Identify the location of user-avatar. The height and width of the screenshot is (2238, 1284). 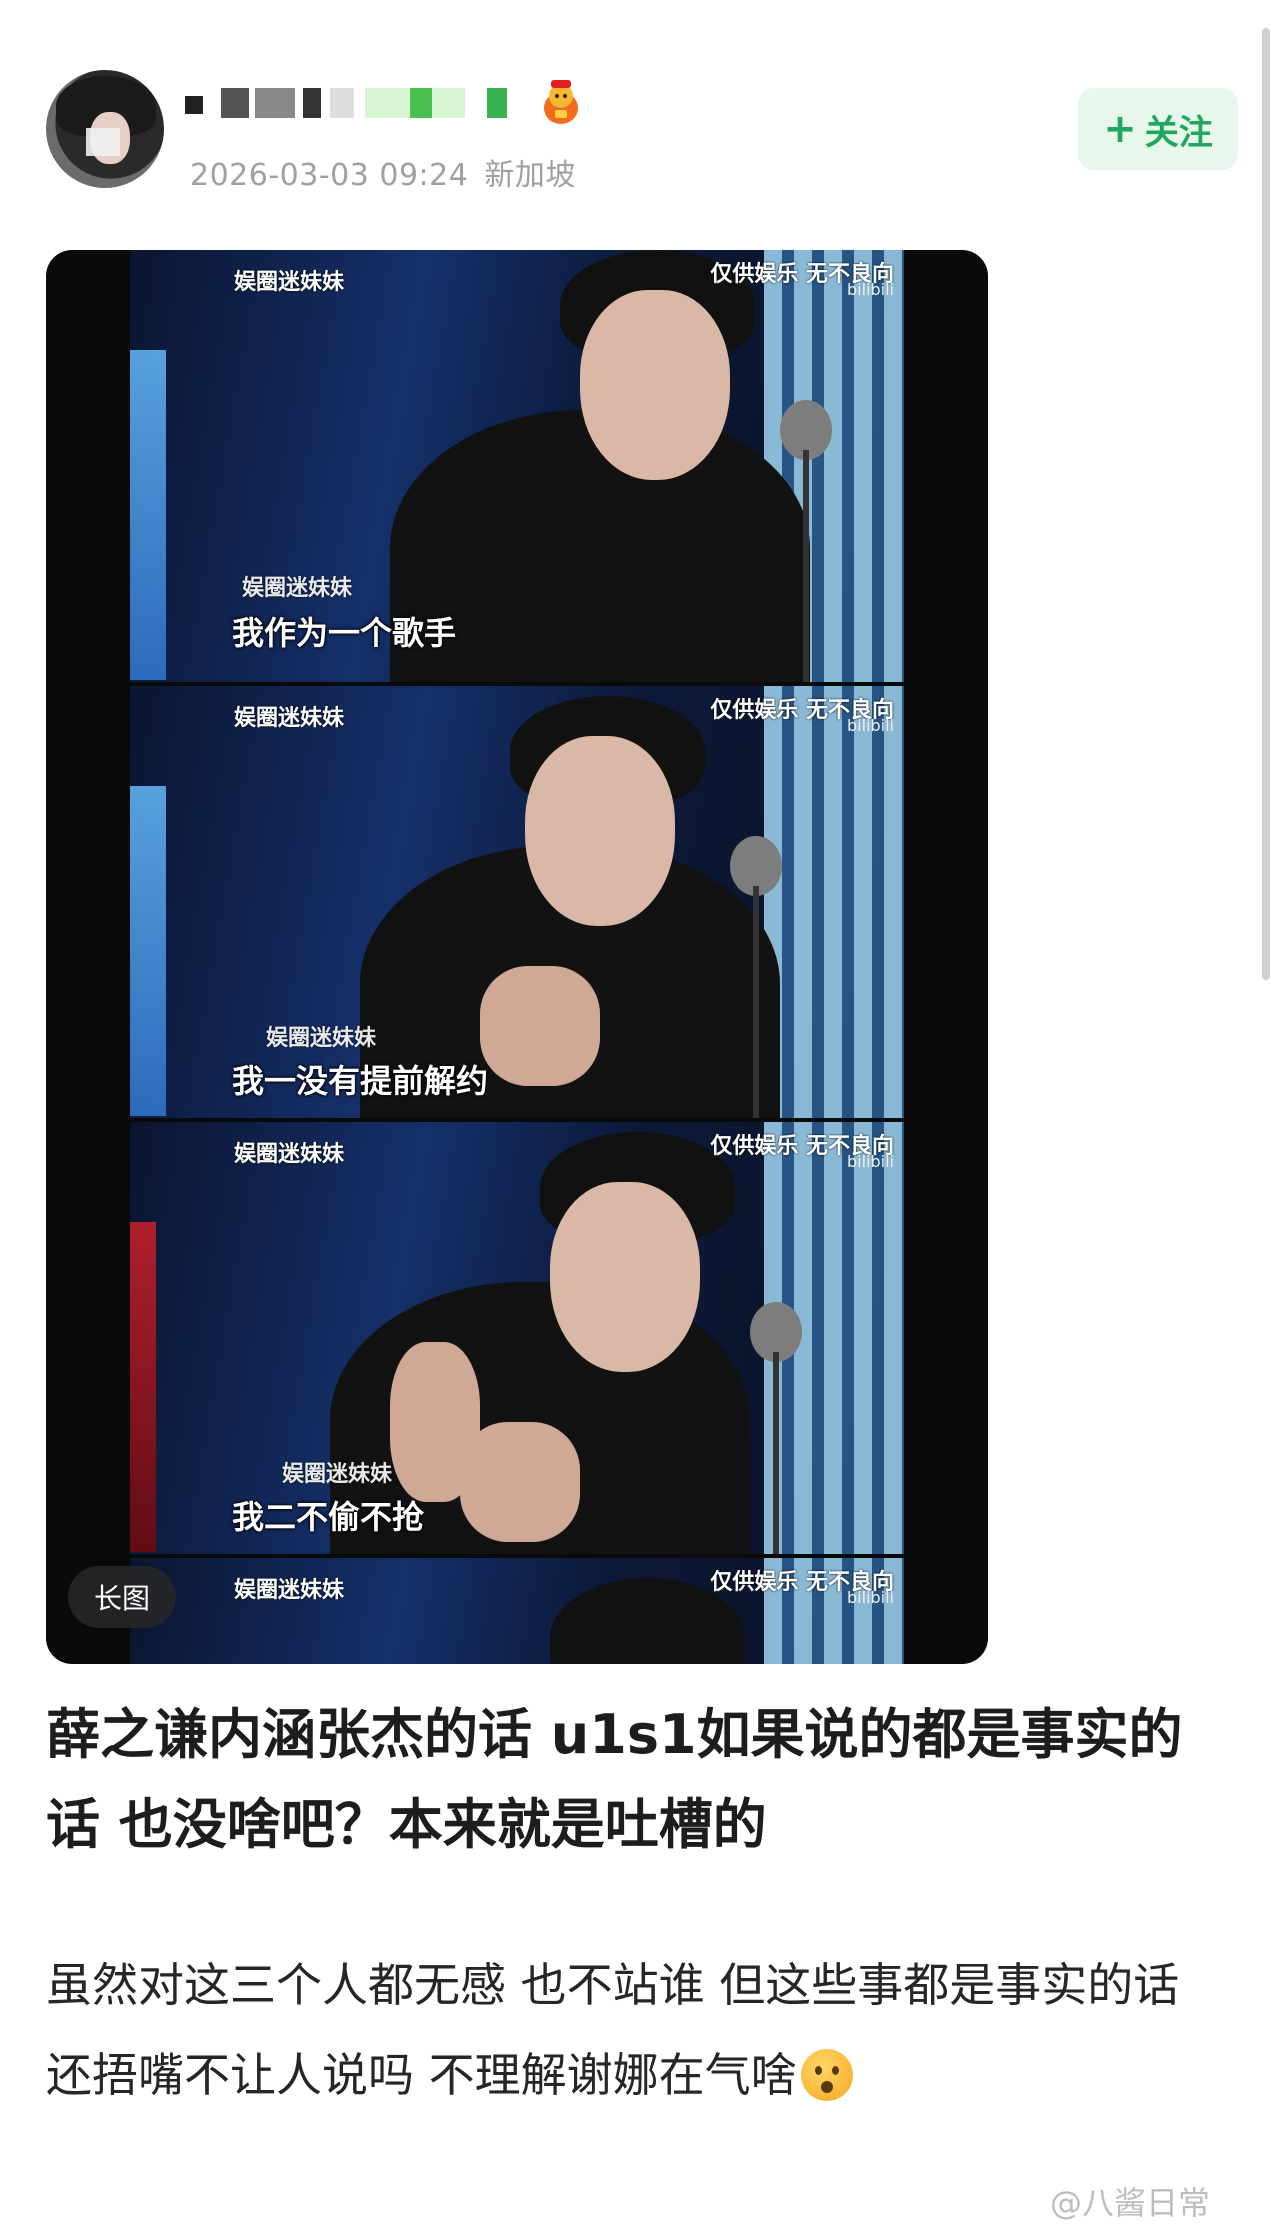
(105, 129).